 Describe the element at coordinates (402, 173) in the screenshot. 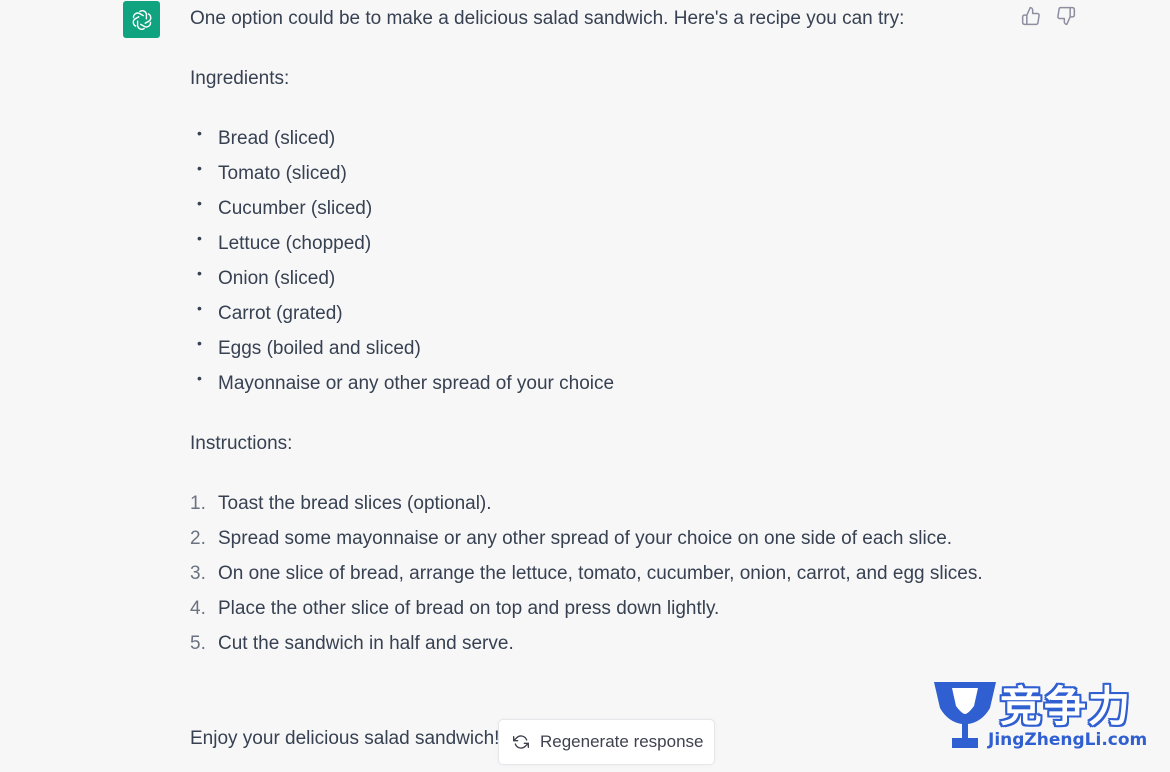

I see `ingredient-item: • Tomato (sliced)` at that location.